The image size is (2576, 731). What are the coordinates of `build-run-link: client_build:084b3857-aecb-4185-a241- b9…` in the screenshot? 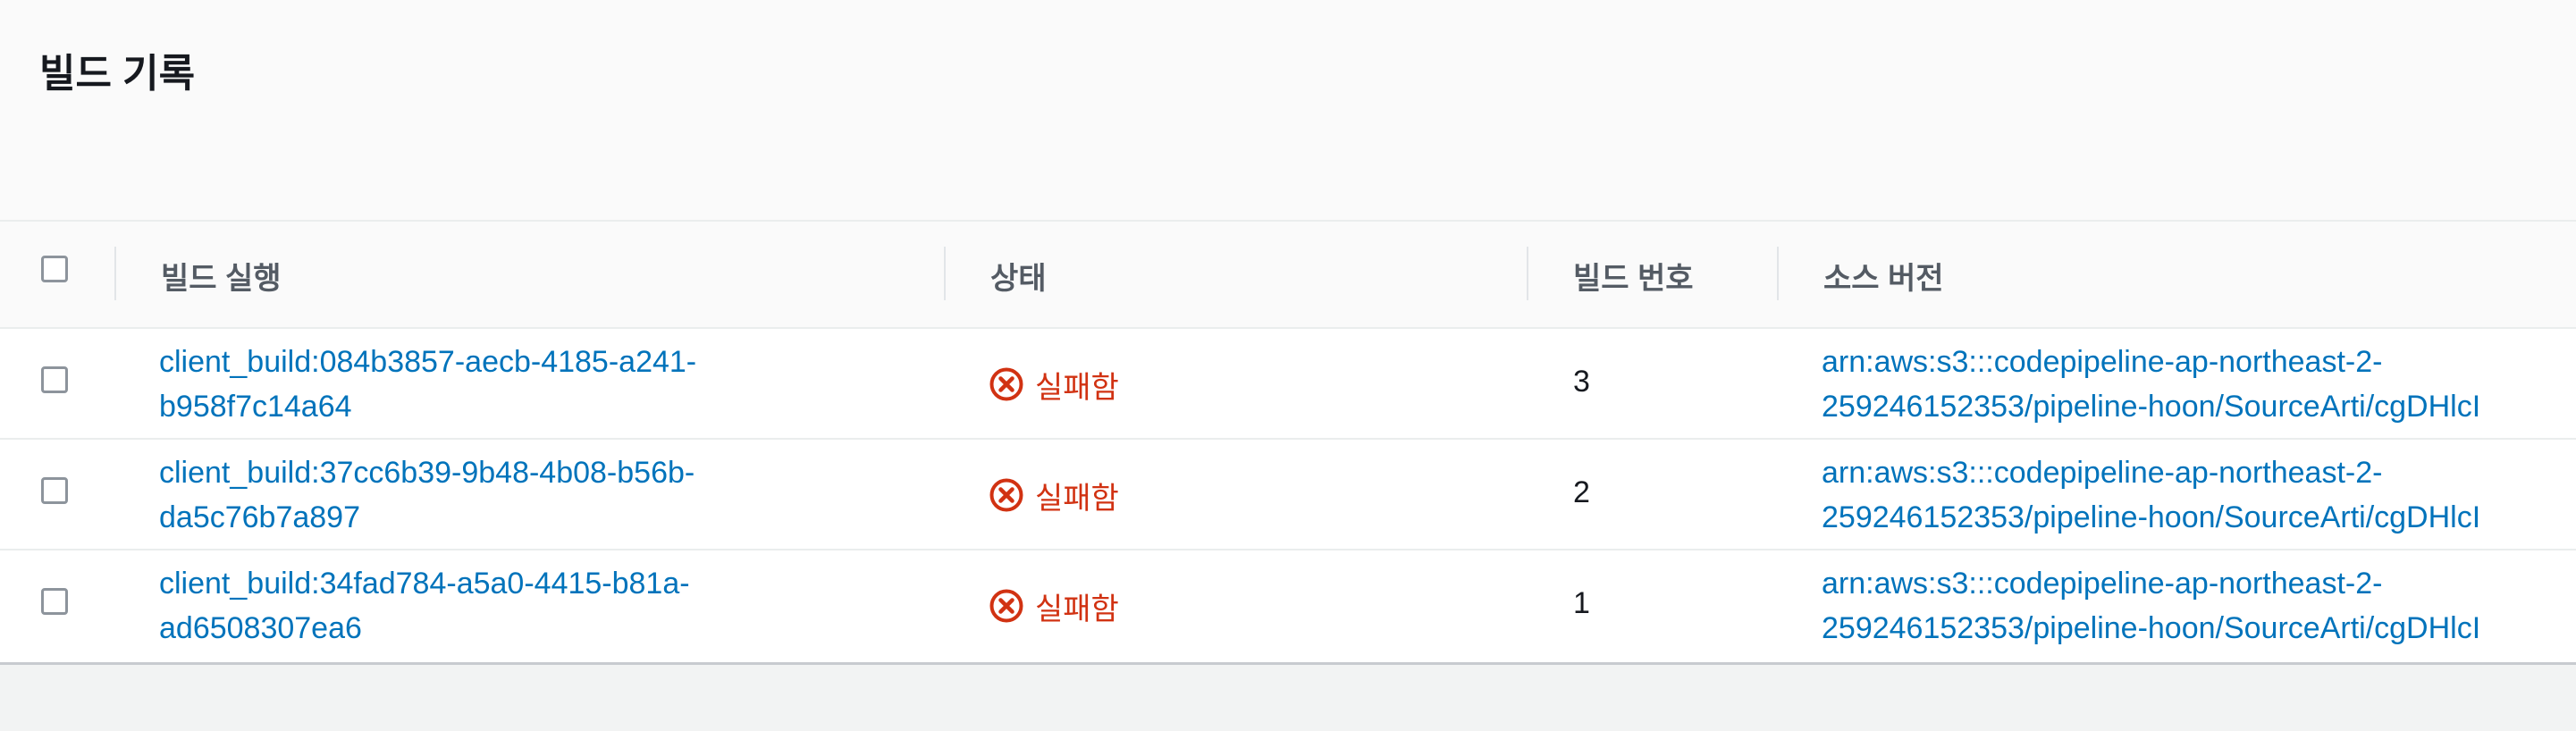 It's located at (428, 384).